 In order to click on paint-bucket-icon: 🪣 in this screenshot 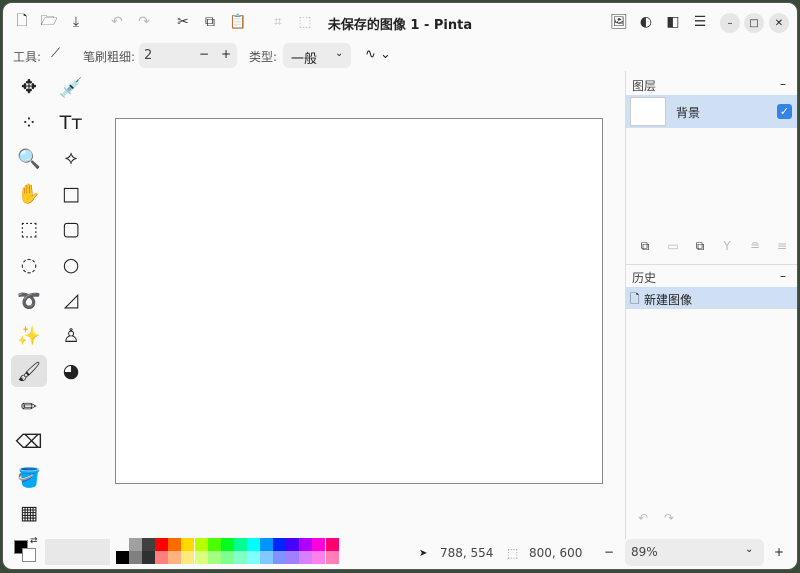, I will do `click(29, 478)`.